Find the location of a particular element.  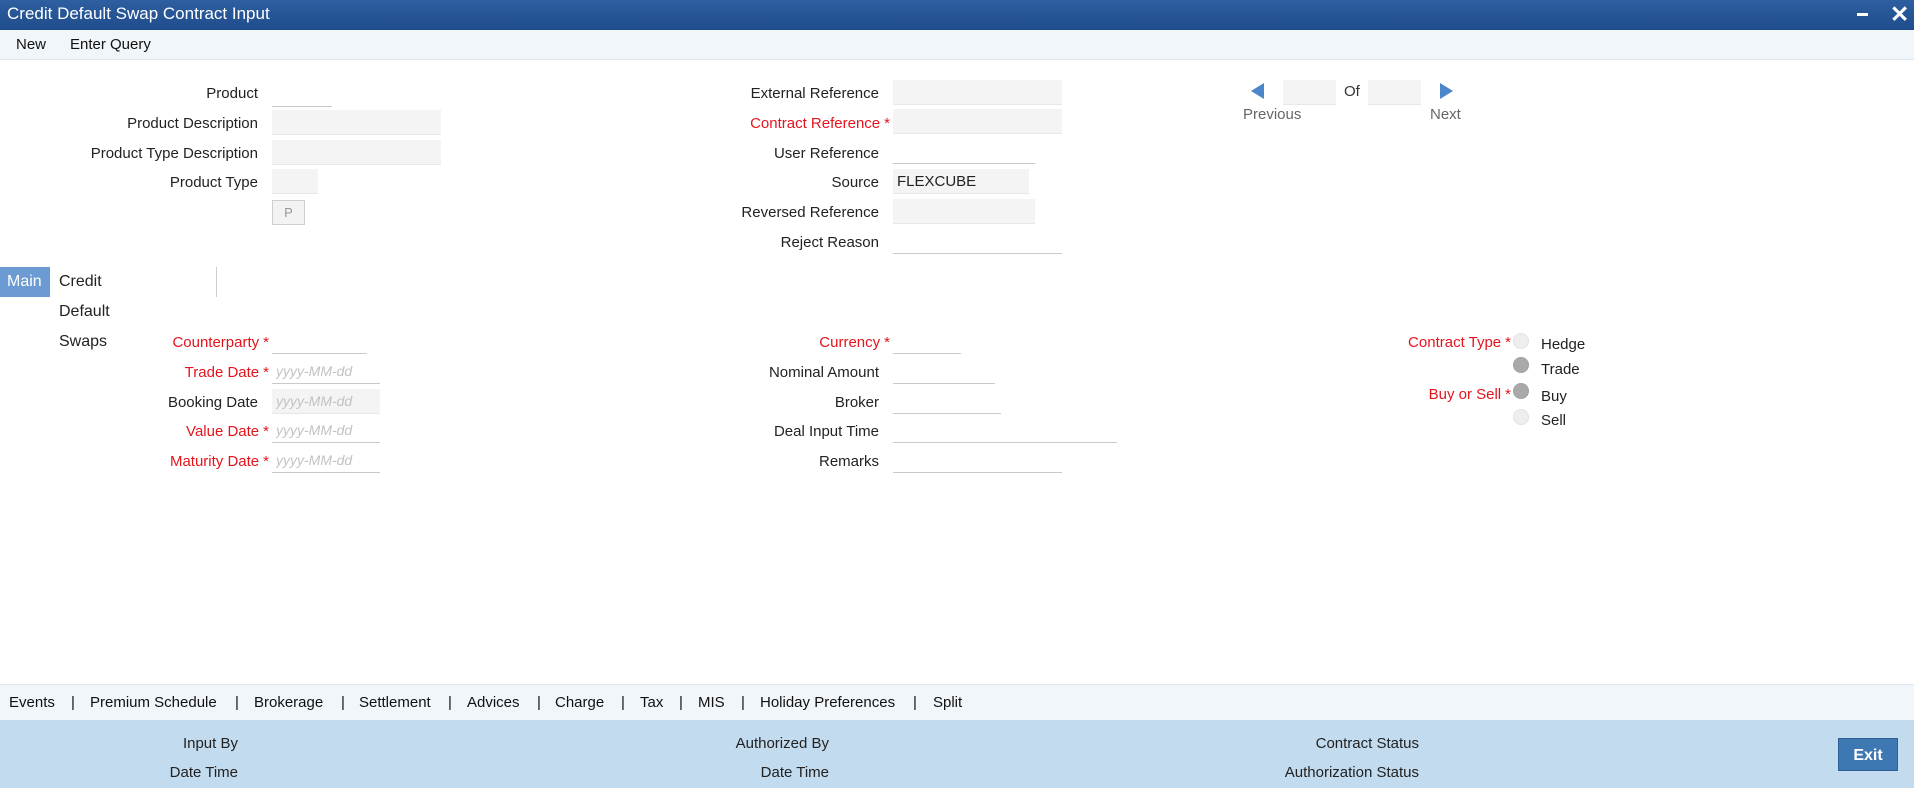

sell-radio is located at coordinates (1521, 417).